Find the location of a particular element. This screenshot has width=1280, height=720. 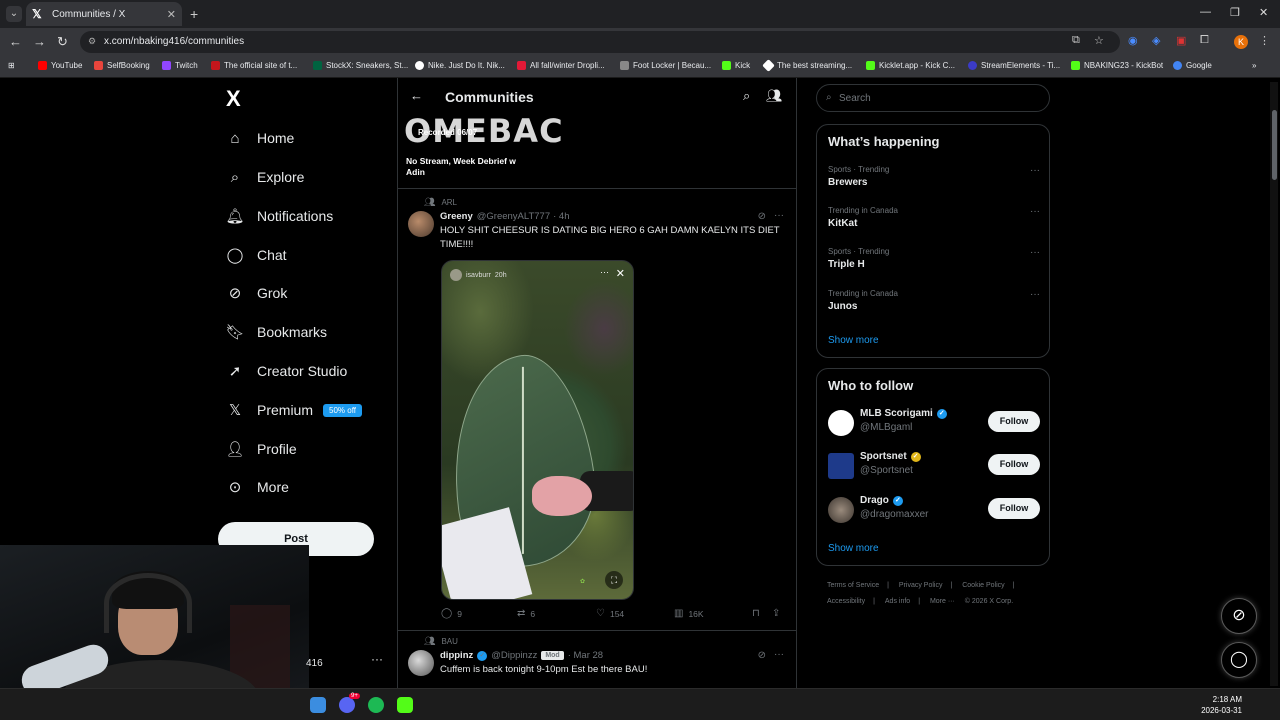

back-arrow-icon: ← is located at coordinates (416, 95).